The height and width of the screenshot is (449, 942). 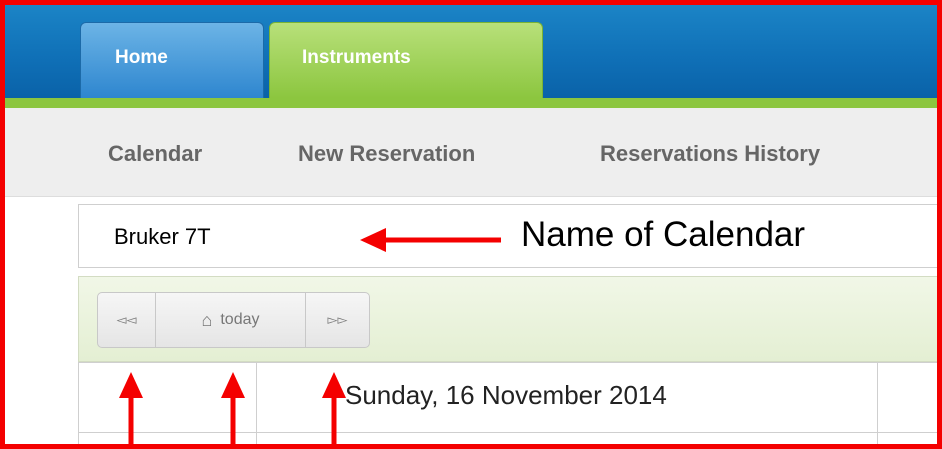 I want to click on next-button: ▻▻, so click(x=337, y=320).